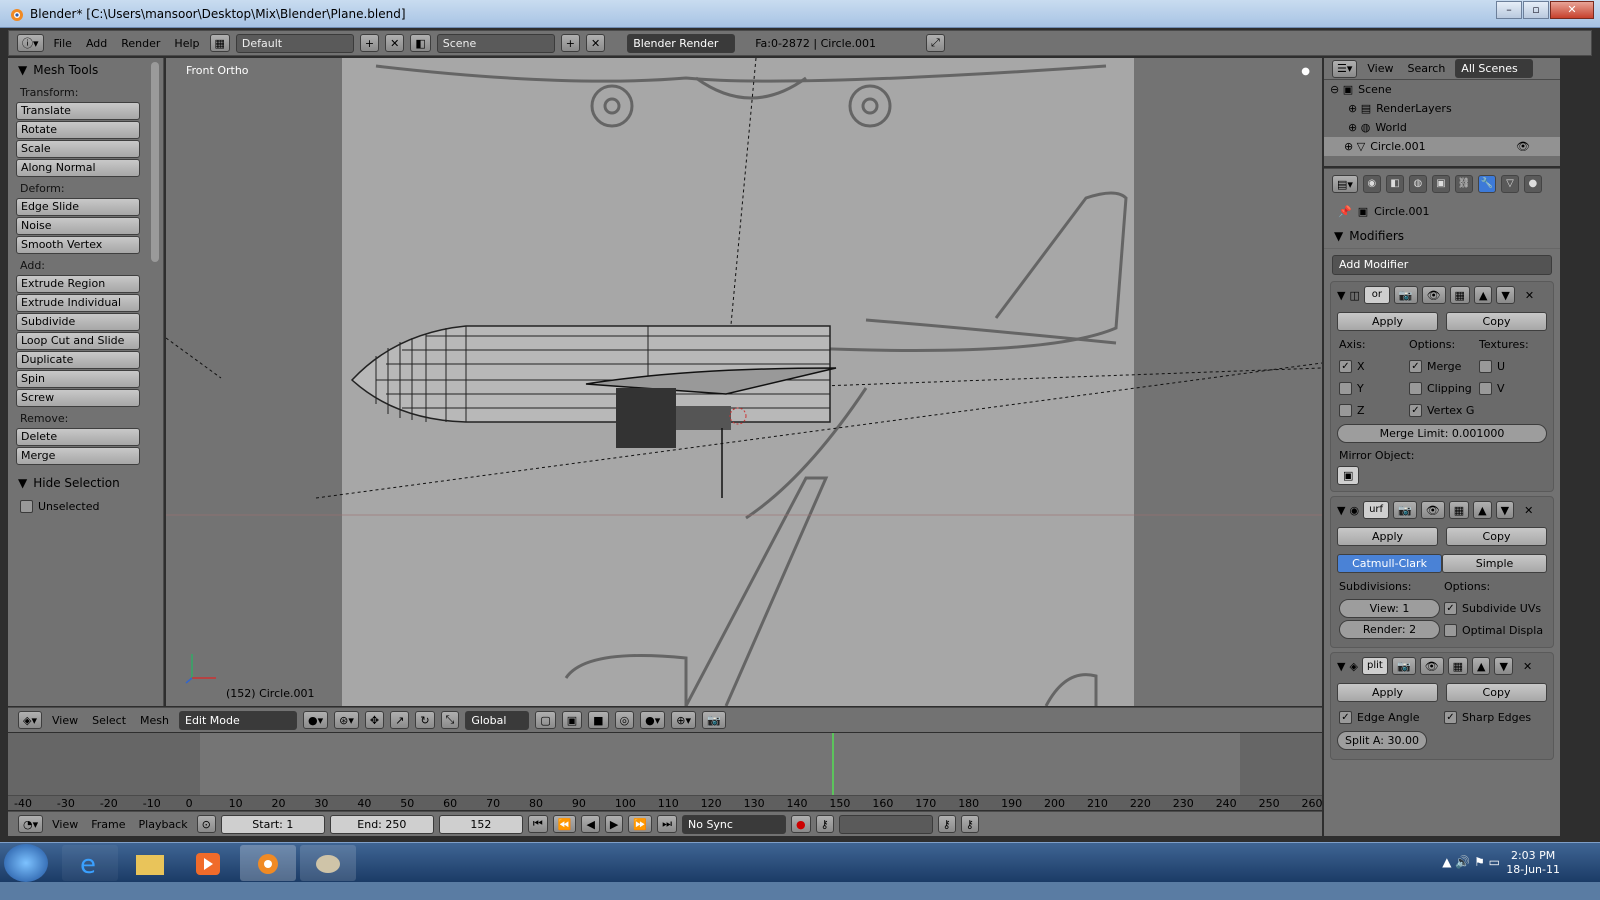  Describe the element at coordinates (78, 322) in the screenshot. I see `subdivide-button: Subdivide` at that location.